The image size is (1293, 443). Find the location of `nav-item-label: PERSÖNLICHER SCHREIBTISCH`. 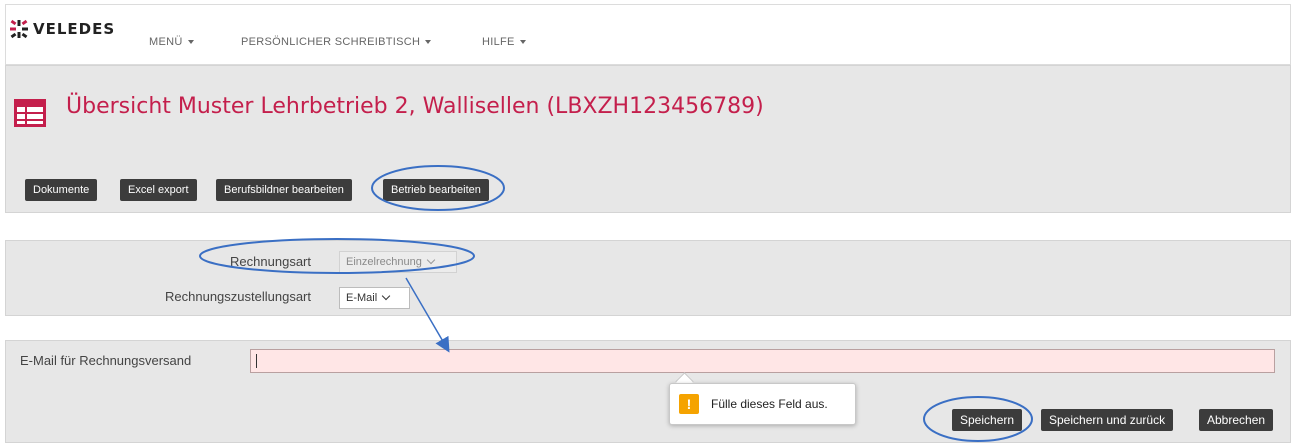

nav-item-label: PERSÖNLICHER SCHREIBTISCH is located at coordinates (331, 42).